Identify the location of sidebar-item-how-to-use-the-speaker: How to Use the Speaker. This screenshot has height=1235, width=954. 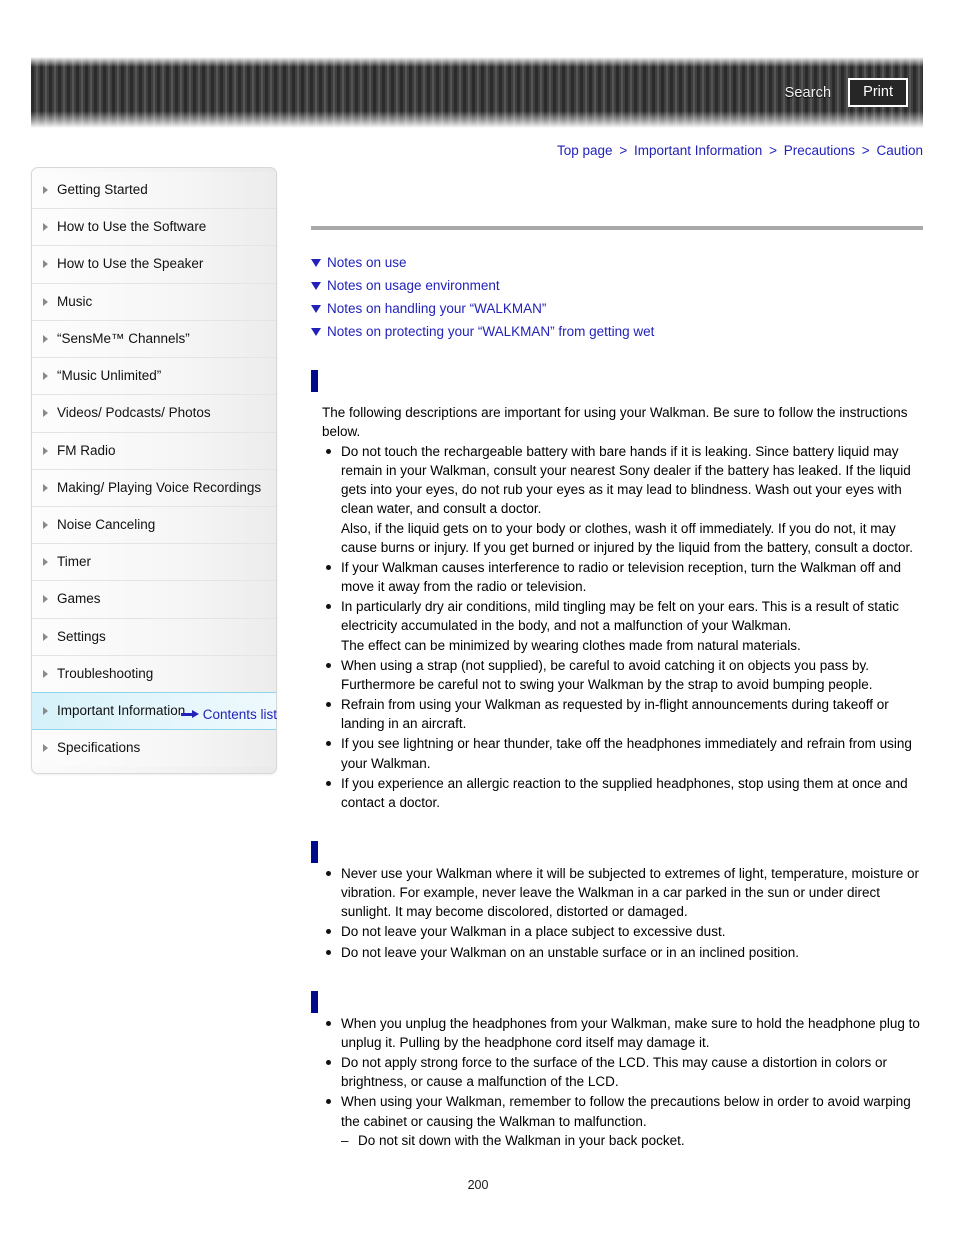
(154, 264).